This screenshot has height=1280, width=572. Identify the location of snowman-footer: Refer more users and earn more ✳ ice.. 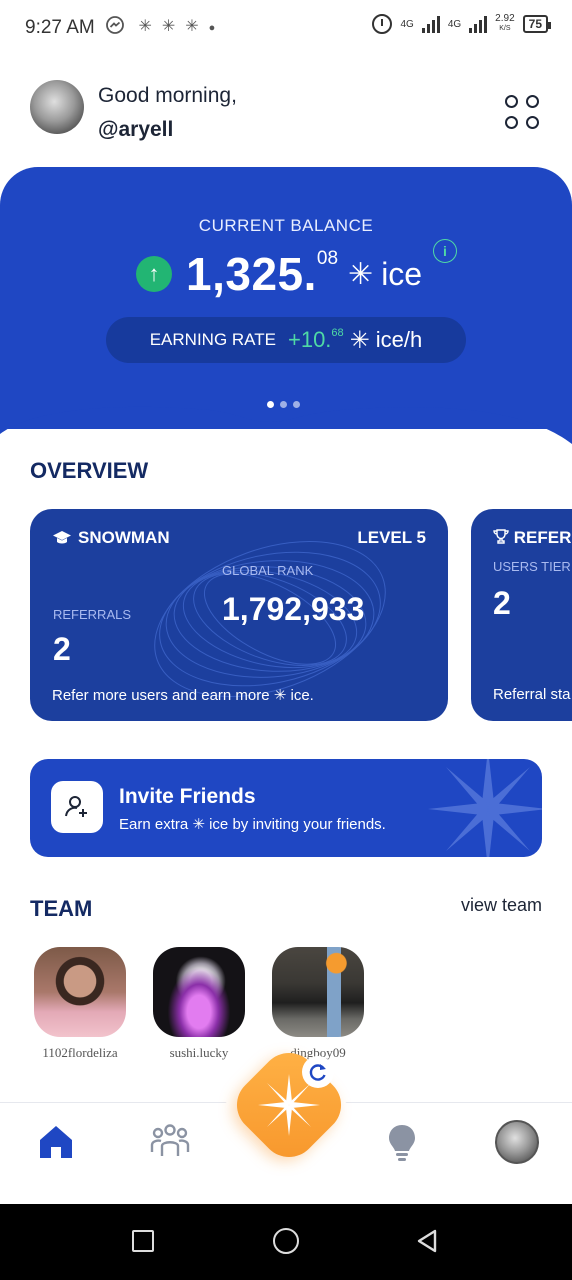
(183, 695).